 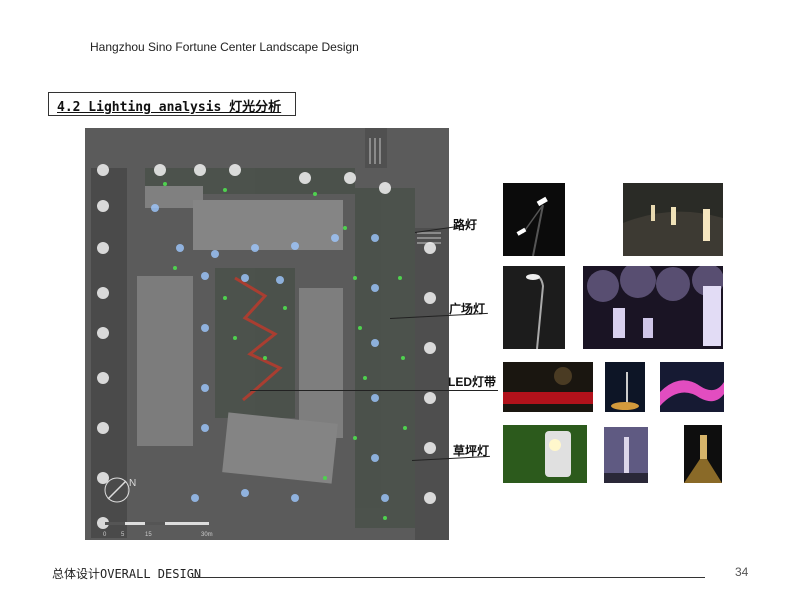 What do you see at coordinates (625, 387) in the screenshot?
I see `photo-led-lamp-post` at bounding box center [625, 387].